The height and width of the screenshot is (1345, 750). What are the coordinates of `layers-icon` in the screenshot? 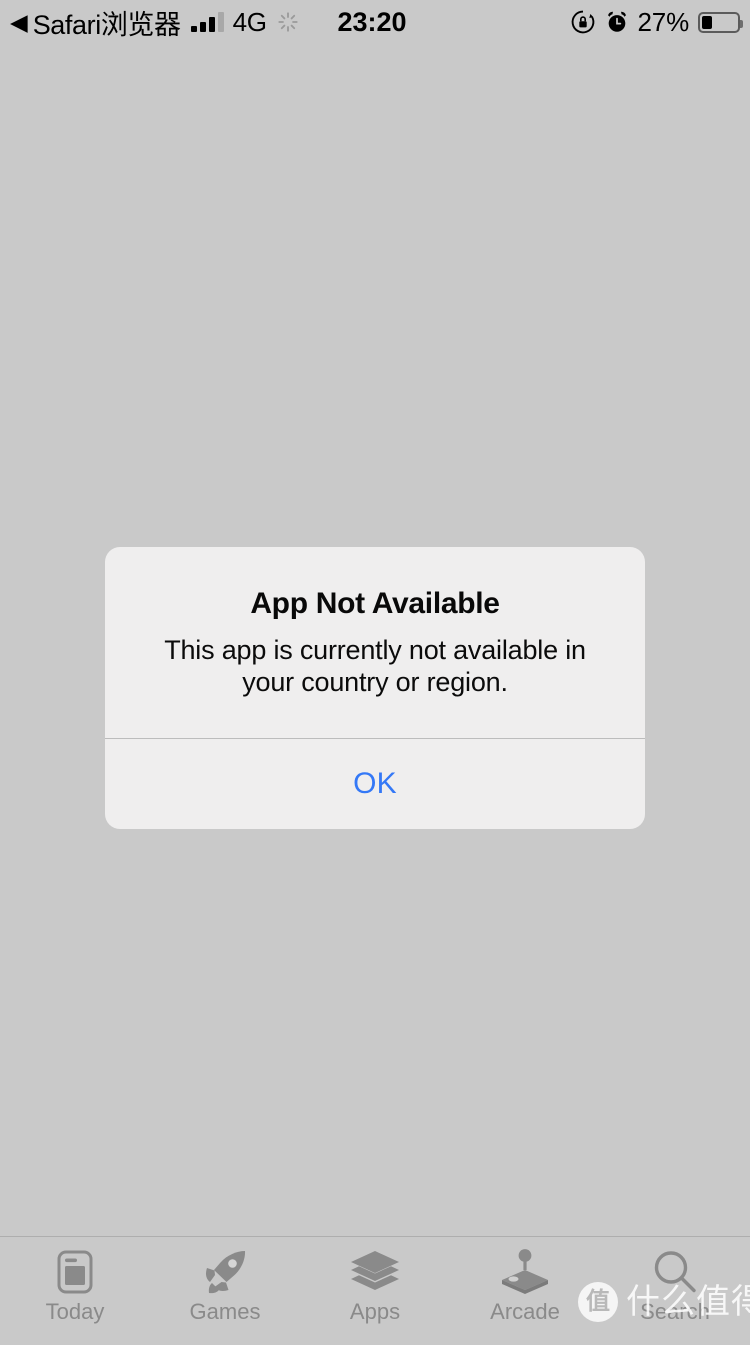 It's located at (375, 1272).